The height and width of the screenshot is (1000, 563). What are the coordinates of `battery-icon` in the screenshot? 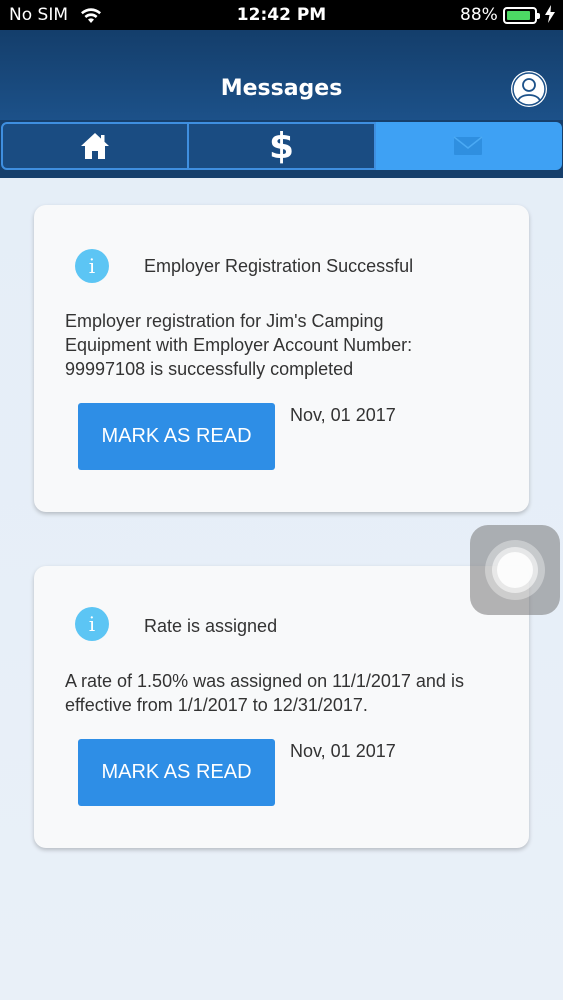 It's located at (521, 15).